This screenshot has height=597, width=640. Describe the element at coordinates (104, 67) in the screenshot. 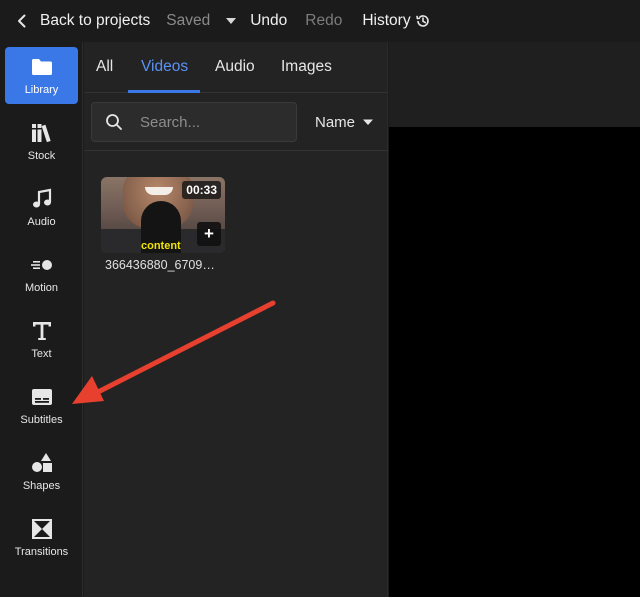

I see `tab-all: All` at that location.